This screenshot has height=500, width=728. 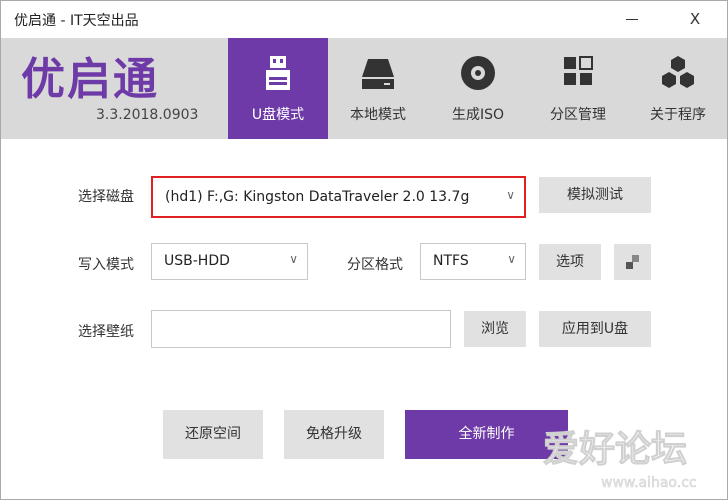 I want to click on title-bar: 优启通 - IT天空出品 X, so click(x=364, y=19).